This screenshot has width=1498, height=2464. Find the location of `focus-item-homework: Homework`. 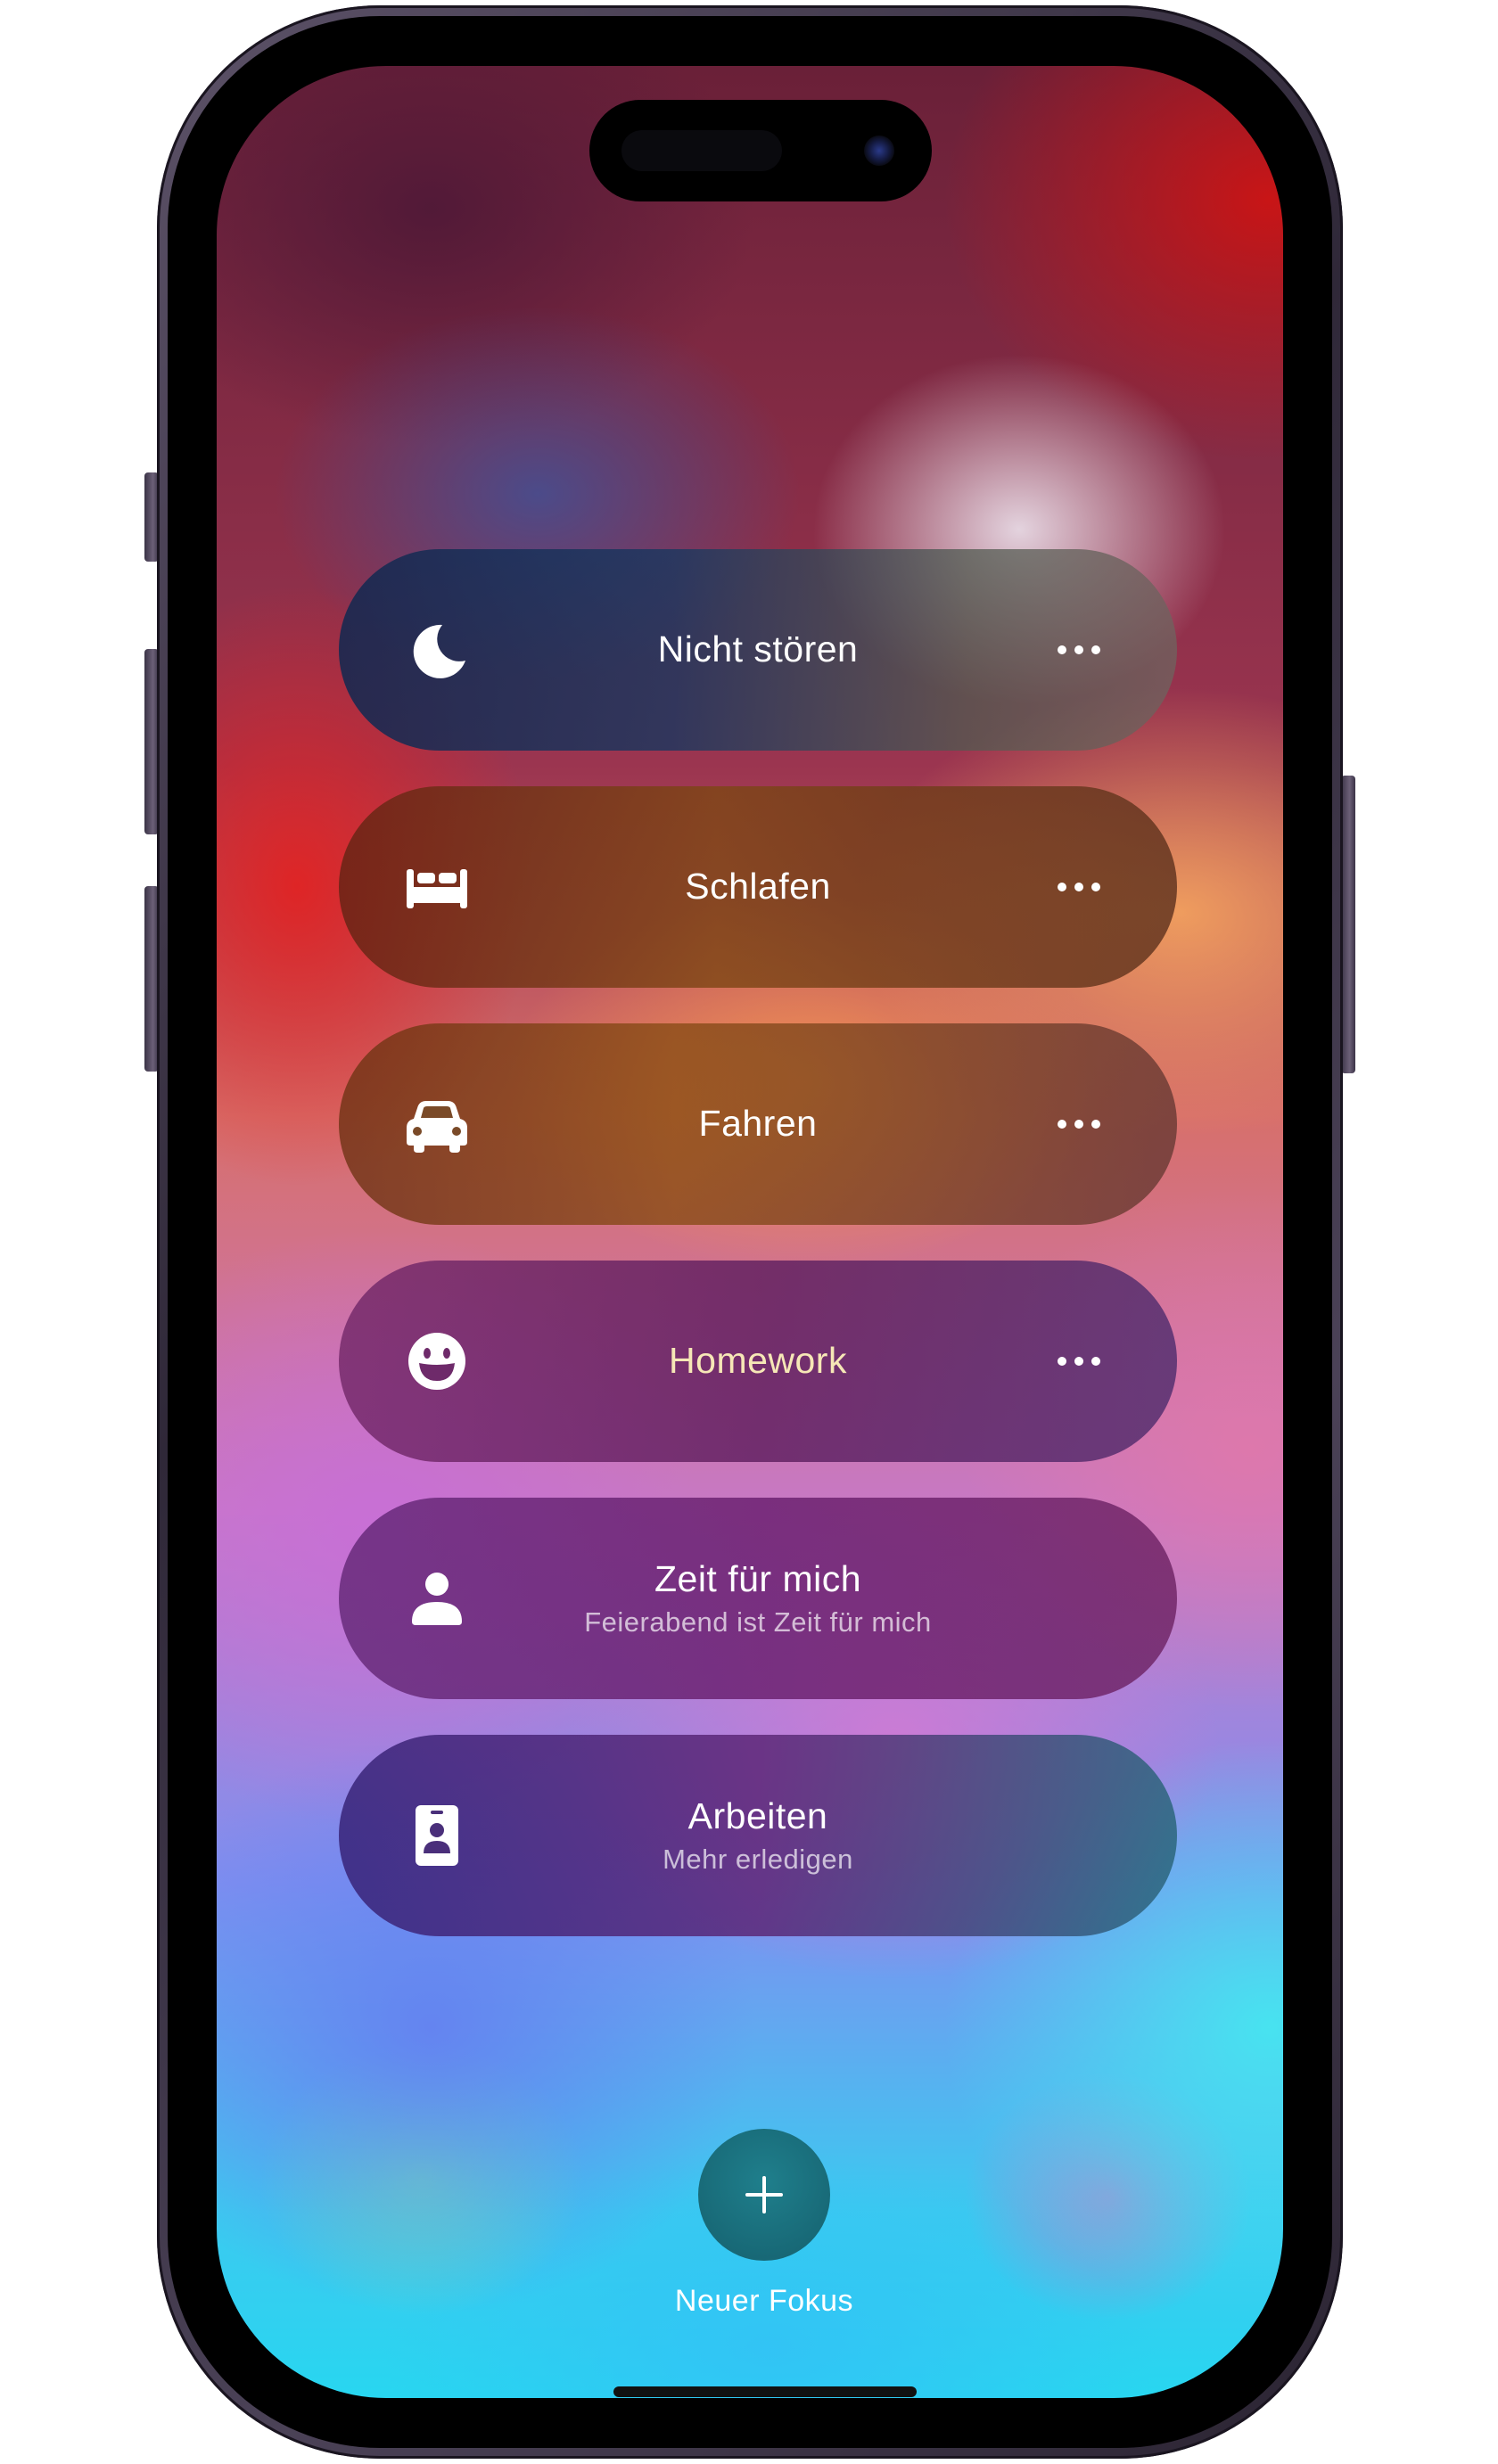

focus-item-homework: Homework is located at coordinates (758, 1361).